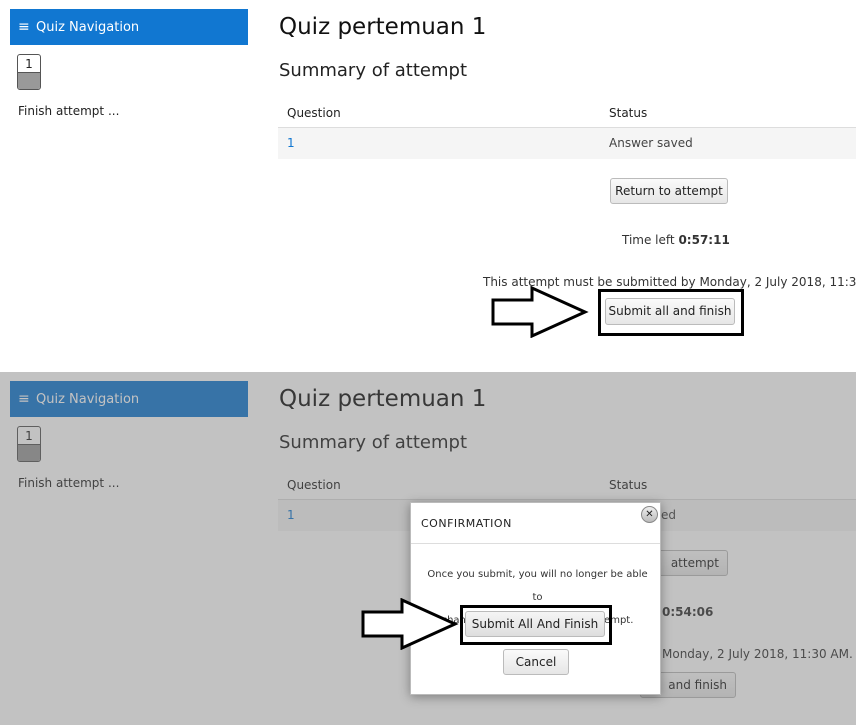 The height and width of the screenshot is (725, 856). Describe the element at coordinates (649, 514) in the screenshot. I see `close-icon: ✕` at that location.